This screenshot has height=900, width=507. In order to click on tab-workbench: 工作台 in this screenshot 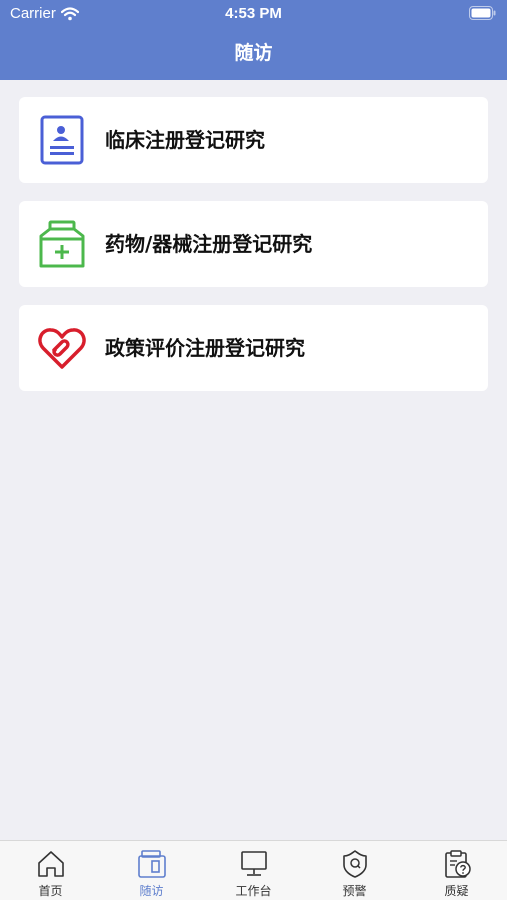, I will do `click(253, 870)`.